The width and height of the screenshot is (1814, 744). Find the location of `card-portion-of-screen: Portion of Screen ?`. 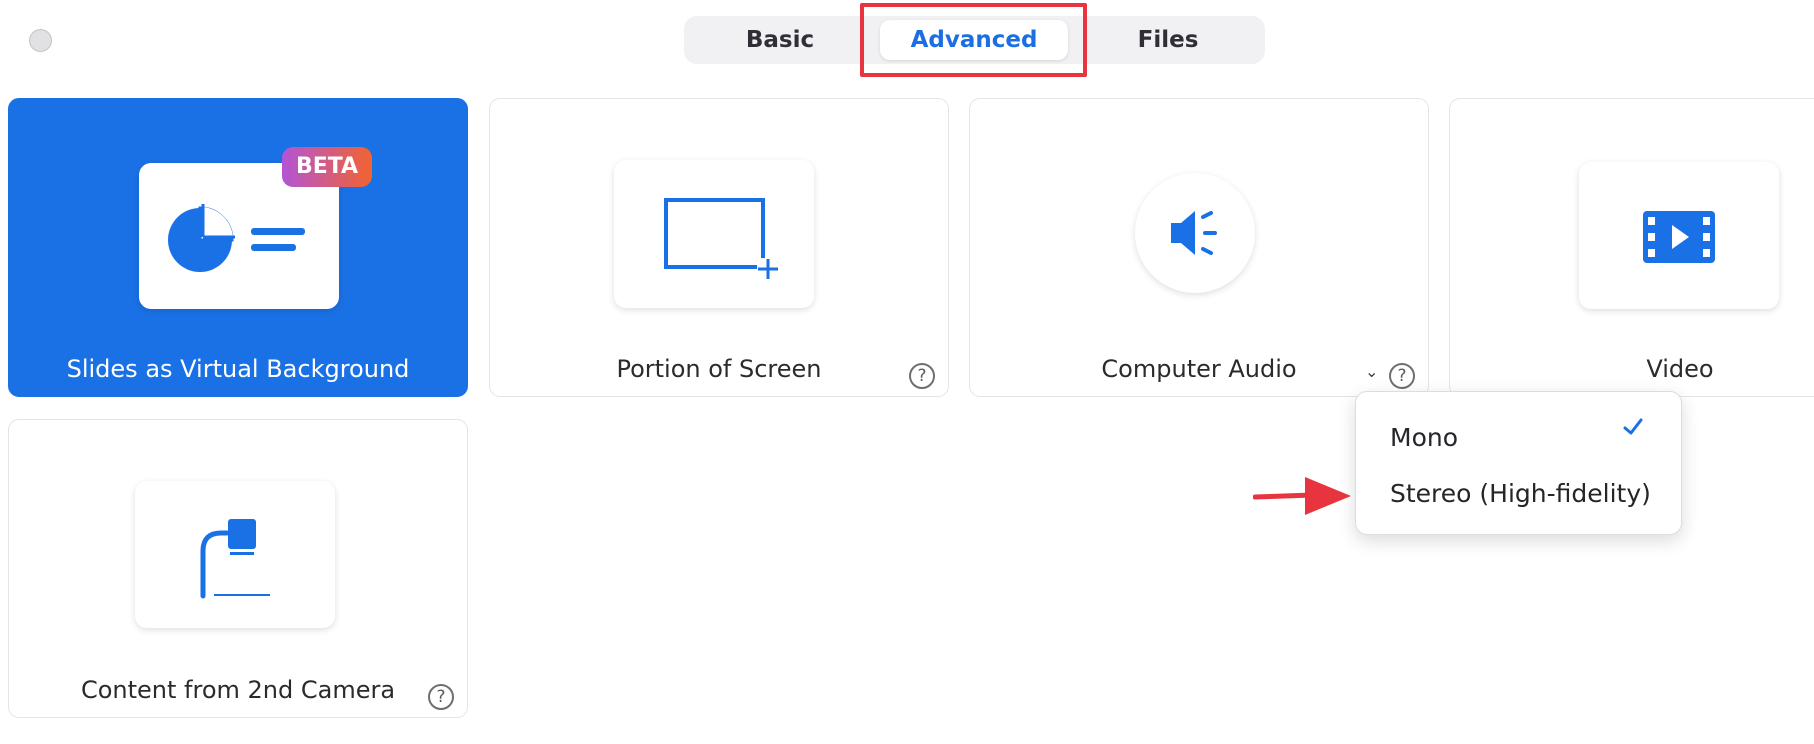

card-portion-of-screen: Portion of Screen ? is located at coordinates (719, 247).